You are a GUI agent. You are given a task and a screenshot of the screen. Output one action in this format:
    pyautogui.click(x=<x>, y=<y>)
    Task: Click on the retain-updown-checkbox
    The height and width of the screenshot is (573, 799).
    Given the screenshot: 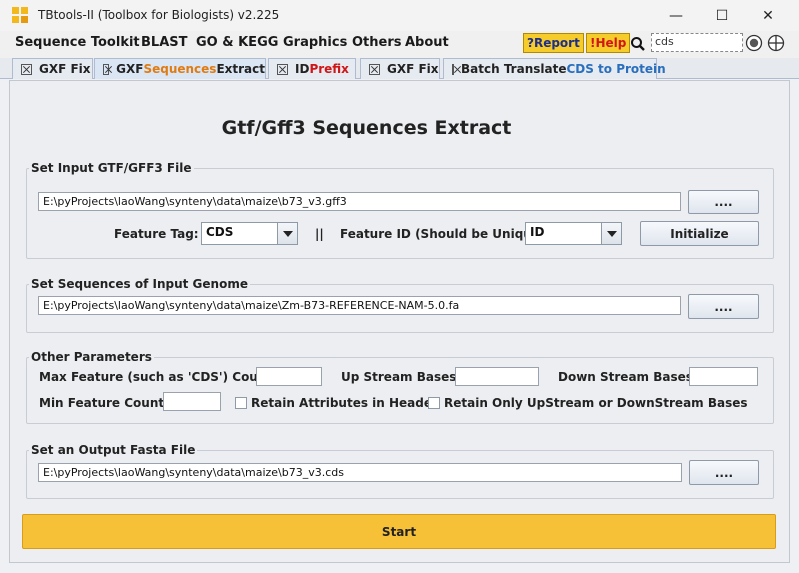 What is the action you would take?
    pyautogui.click(x=434, y=403)
    